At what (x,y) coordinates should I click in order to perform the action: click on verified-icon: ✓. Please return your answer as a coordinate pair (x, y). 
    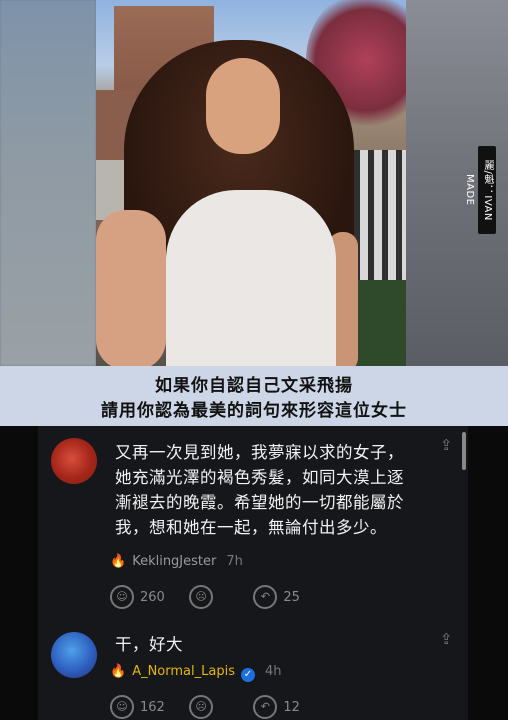
    Looking at the image, I should click on (247, 675).